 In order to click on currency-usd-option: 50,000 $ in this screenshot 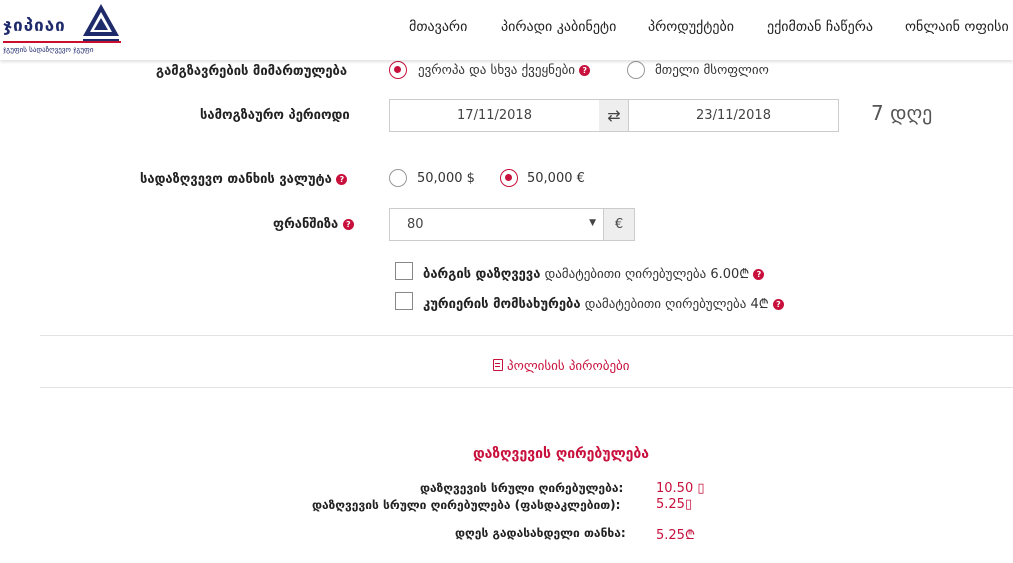, I will do `click(446, 178)`.